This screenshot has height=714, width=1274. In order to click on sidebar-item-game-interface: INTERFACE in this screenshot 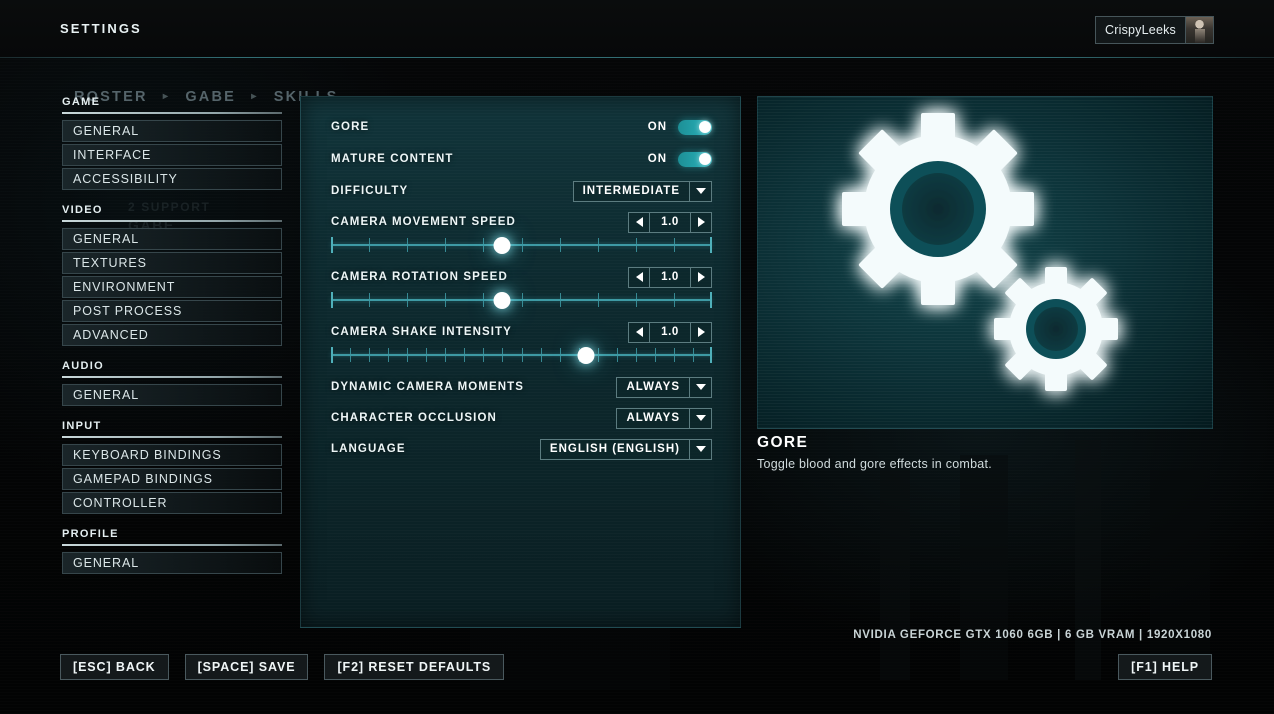, I will do `click(172, 155)`.